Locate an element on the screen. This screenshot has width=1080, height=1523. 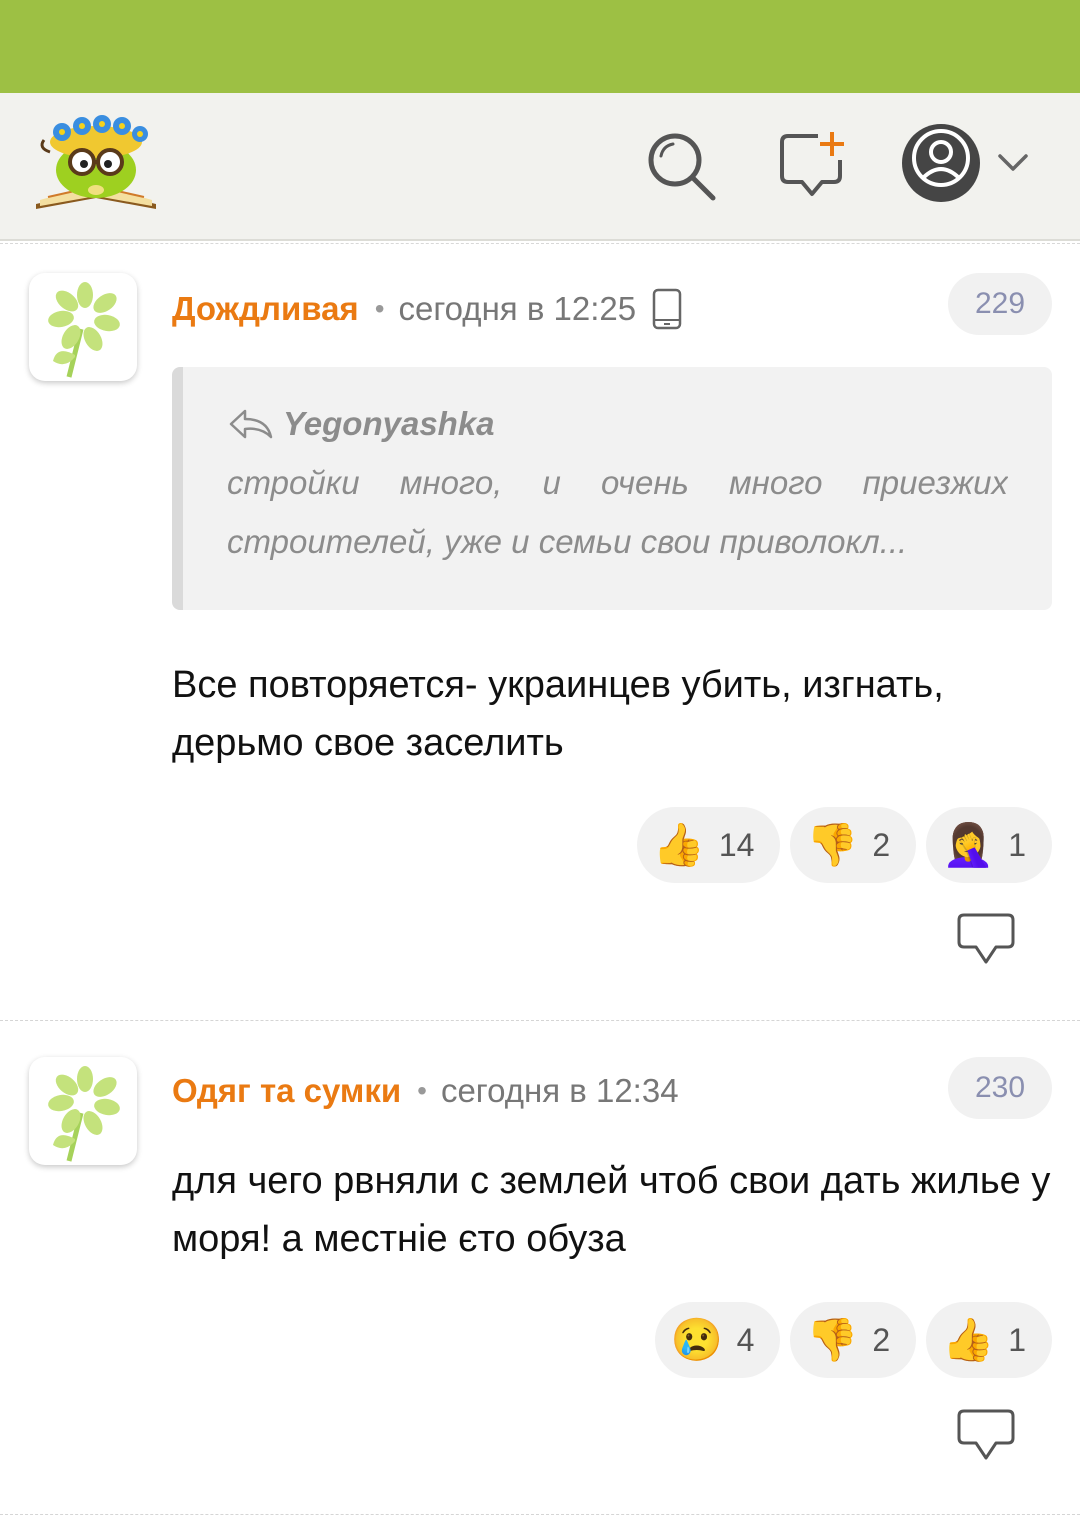
reaction-facepalm: 🤦‍♀️ 1 is located at coordinates (989, 845).